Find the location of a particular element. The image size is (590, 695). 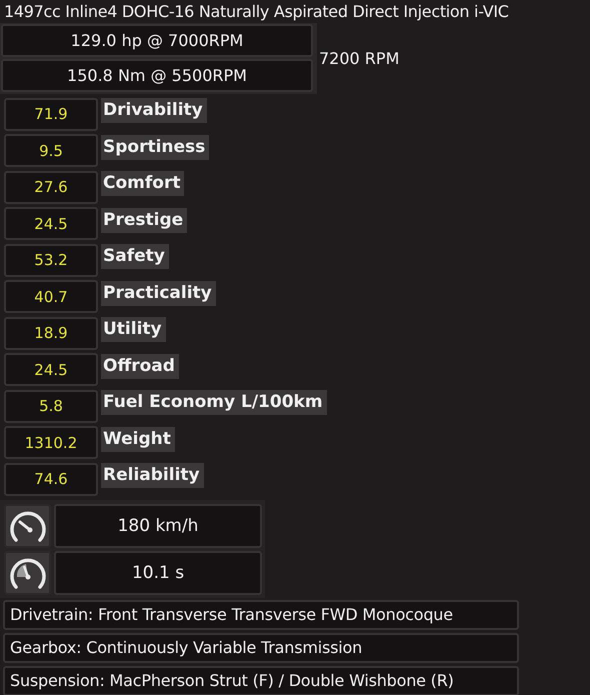

stat-value: 5.8 is located at coordinates (51, 406).